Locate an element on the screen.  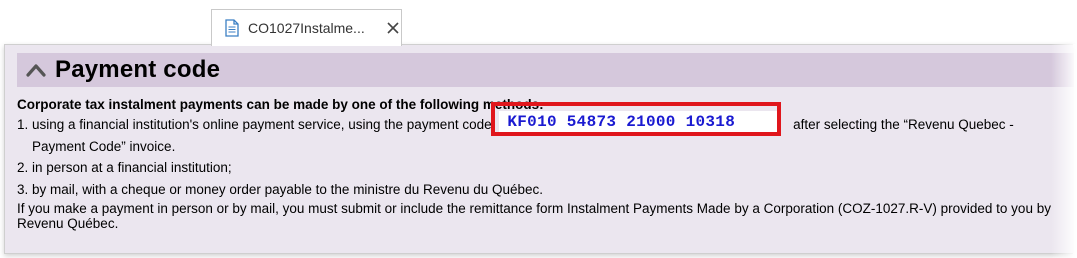
close-icon is located at coordinates (393, 28).